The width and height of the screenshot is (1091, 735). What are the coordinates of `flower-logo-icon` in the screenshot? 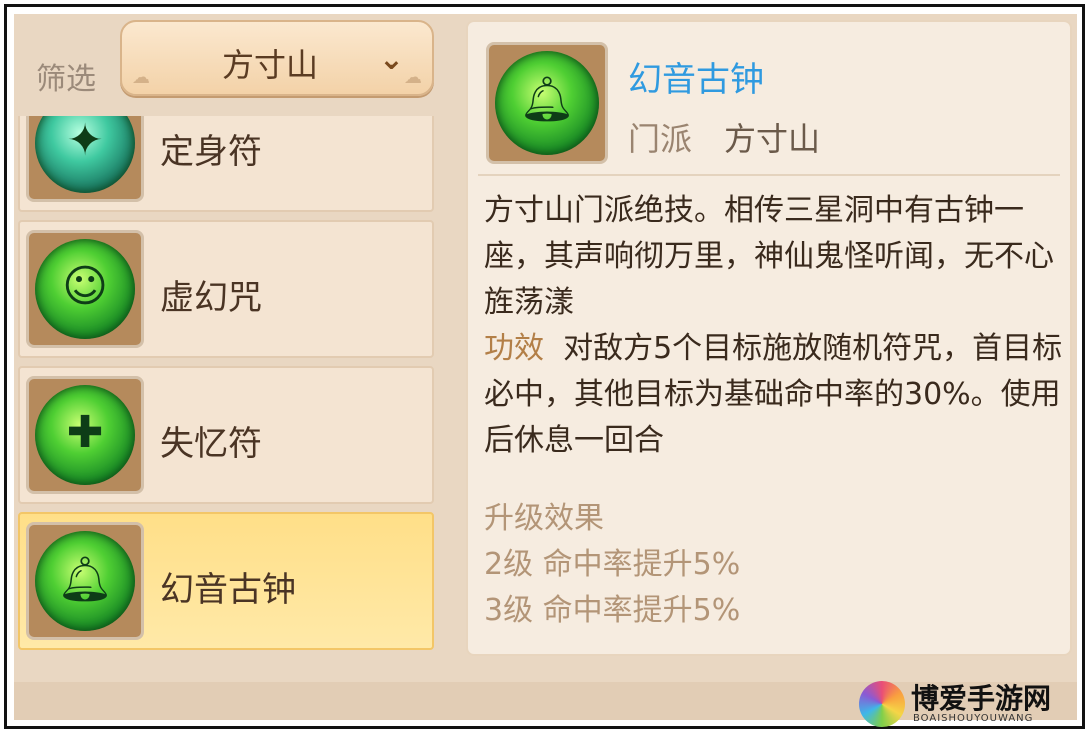 It's located at (882, 704).